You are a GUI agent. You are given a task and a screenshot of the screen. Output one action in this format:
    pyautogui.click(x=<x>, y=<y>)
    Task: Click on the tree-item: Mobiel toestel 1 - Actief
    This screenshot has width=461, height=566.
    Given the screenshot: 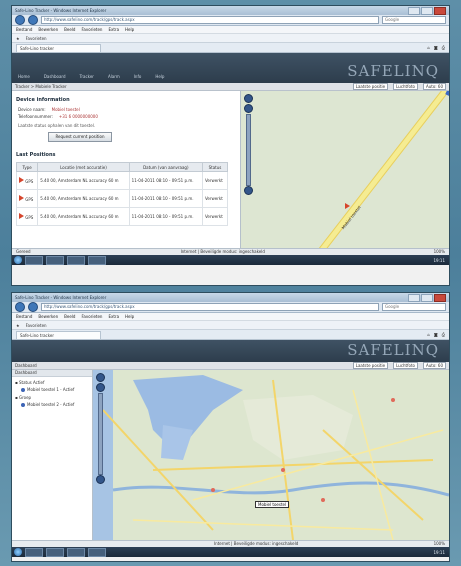 What is the action you would take?
    pyautogui.click(x=52, y=389)
    